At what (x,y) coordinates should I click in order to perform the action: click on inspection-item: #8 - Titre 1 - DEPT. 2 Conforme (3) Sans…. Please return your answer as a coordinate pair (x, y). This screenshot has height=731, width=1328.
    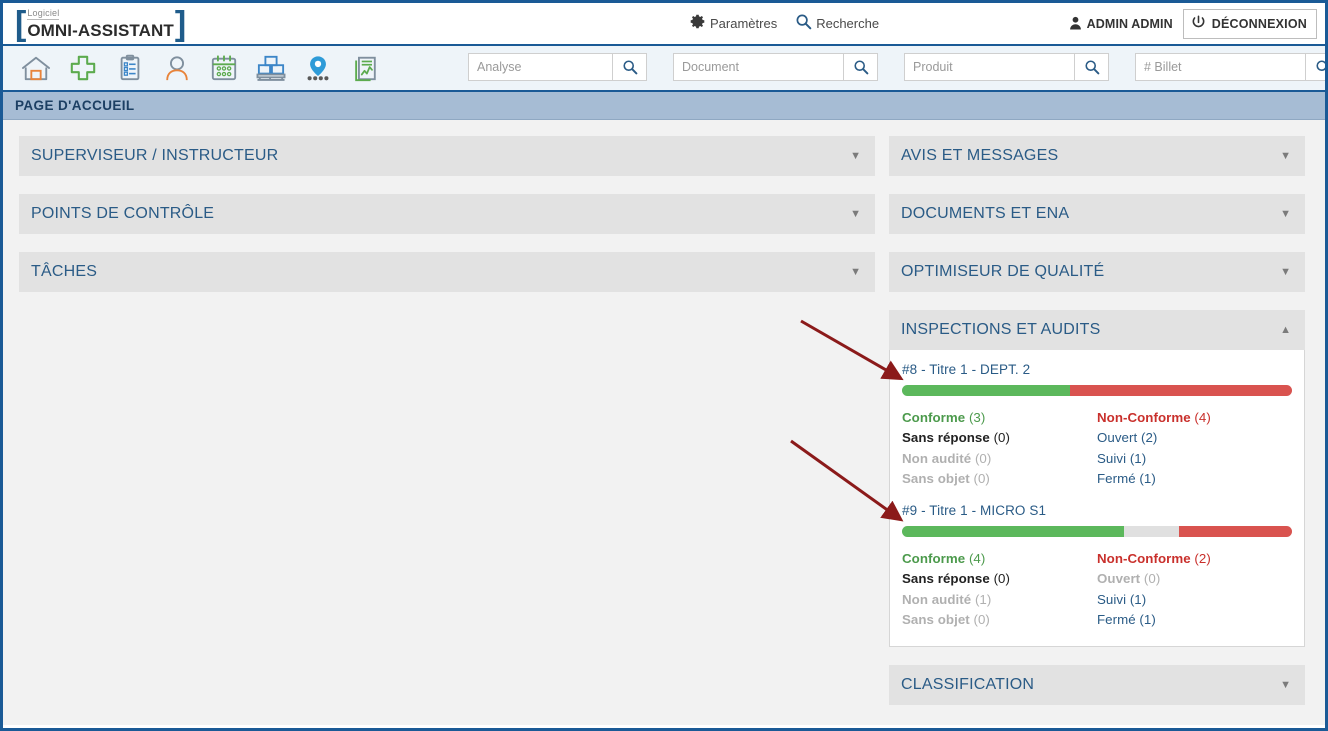
    Looking at the image, I should click on (1097, 425).